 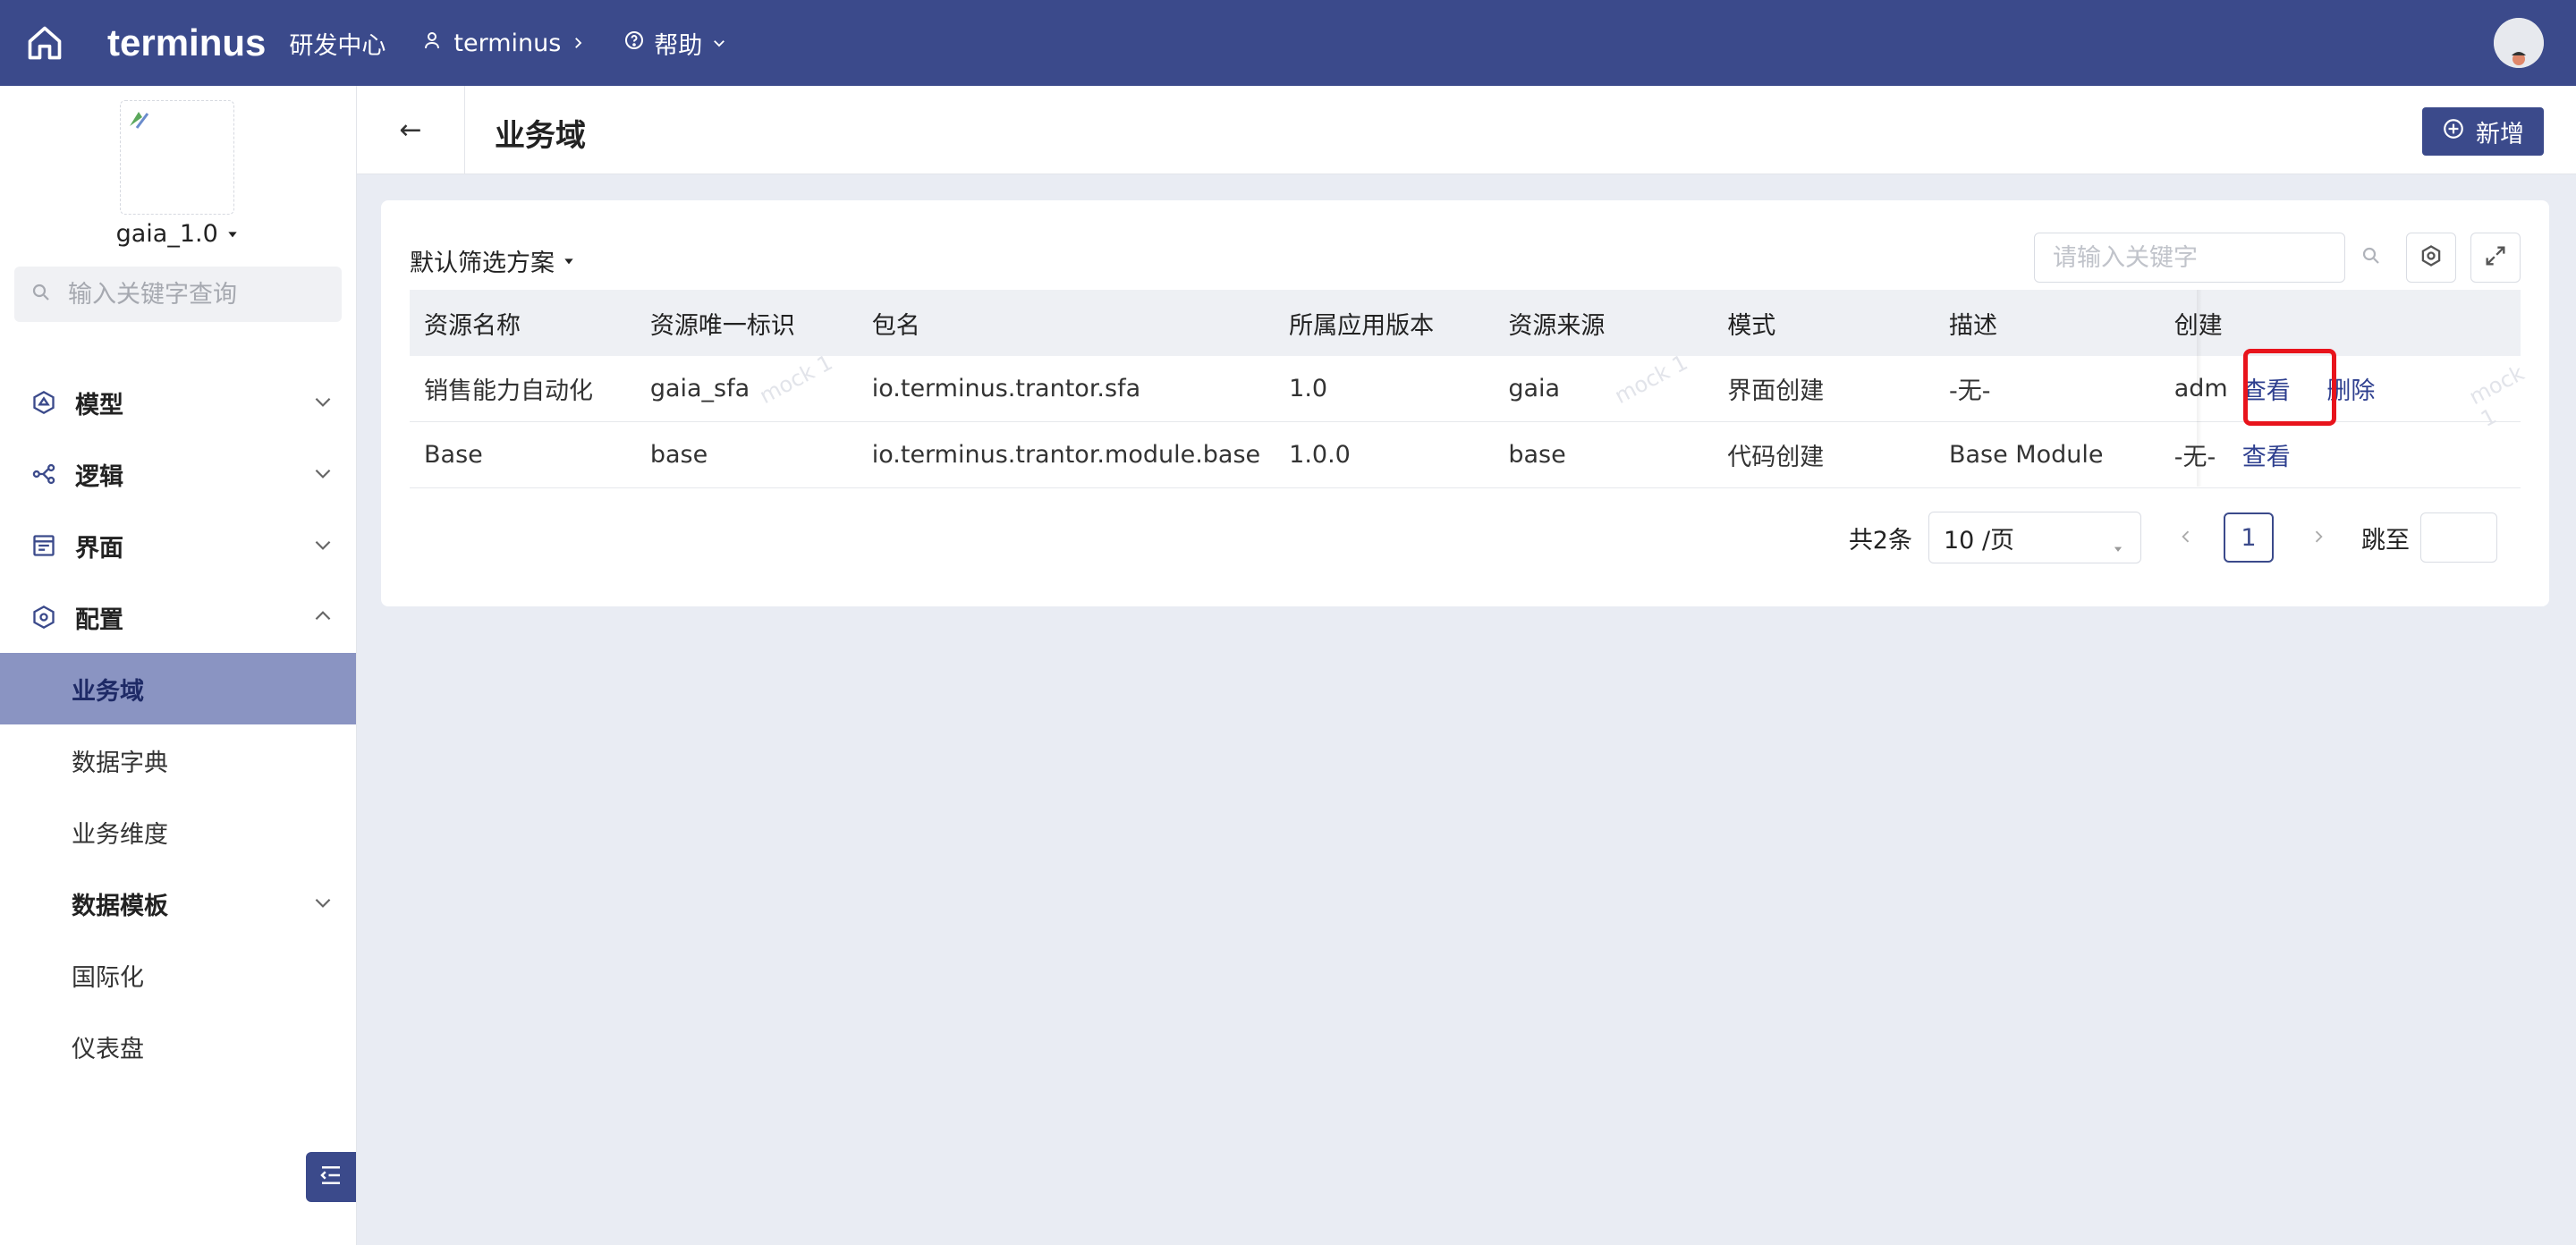 What do you see at coordinates (1385, 454) in the screenshot?
I see `cell-version: 1.0.0` at bounding box center [1385, 454].